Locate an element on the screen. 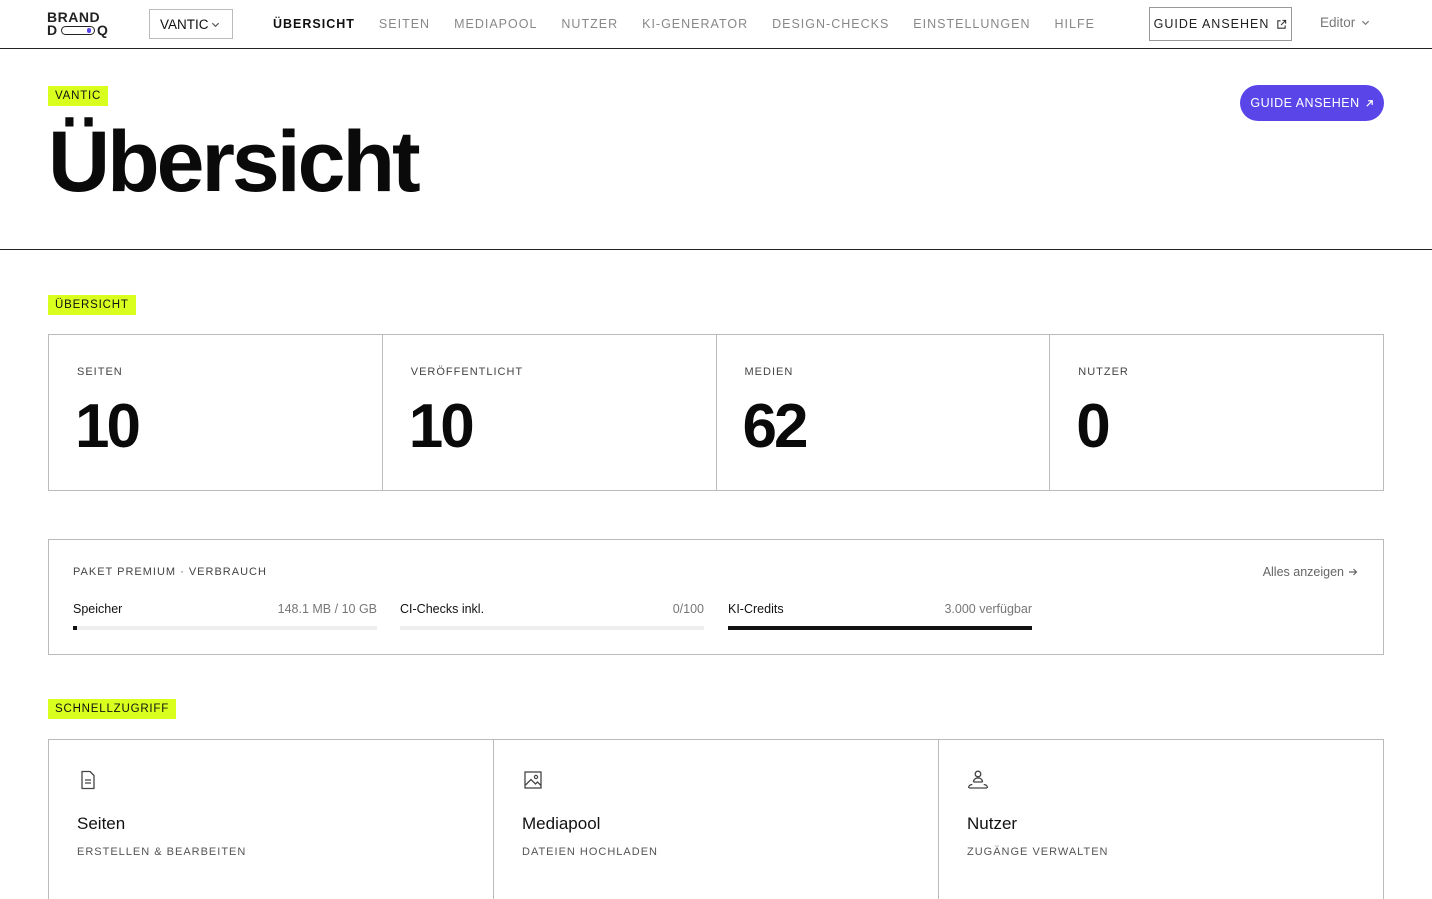 This screenshot has width=1432, height=899. quick-card-title: Mediapool is located at coordinates (561, 823).